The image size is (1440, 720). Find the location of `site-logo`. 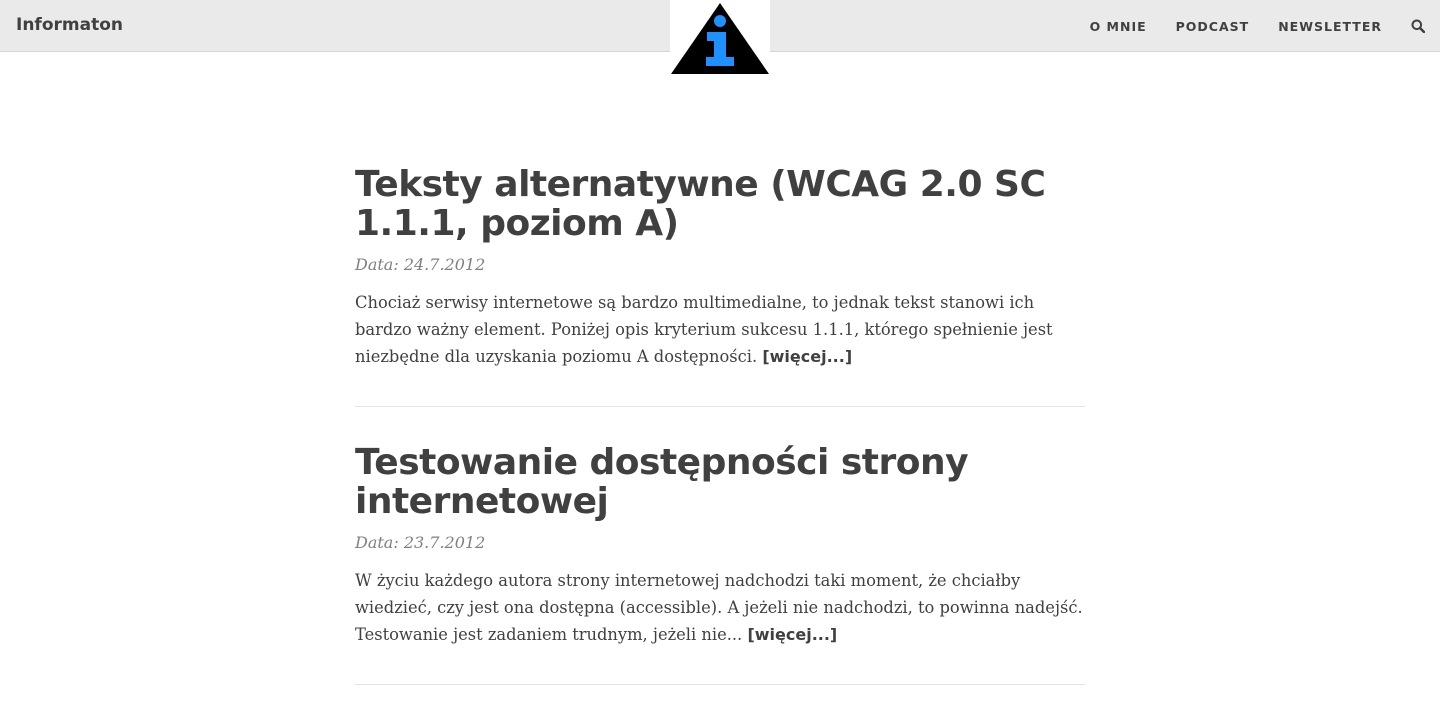

site-logo is located at coordinates (720, 37).